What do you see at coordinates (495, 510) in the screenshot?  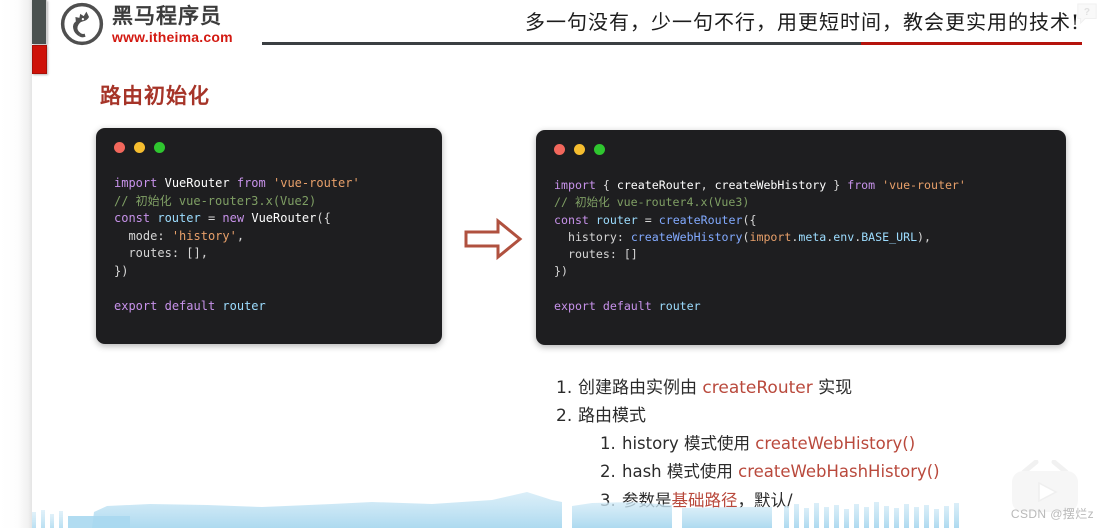 I see `skyline-decoration` at bounding box center [495, 510].